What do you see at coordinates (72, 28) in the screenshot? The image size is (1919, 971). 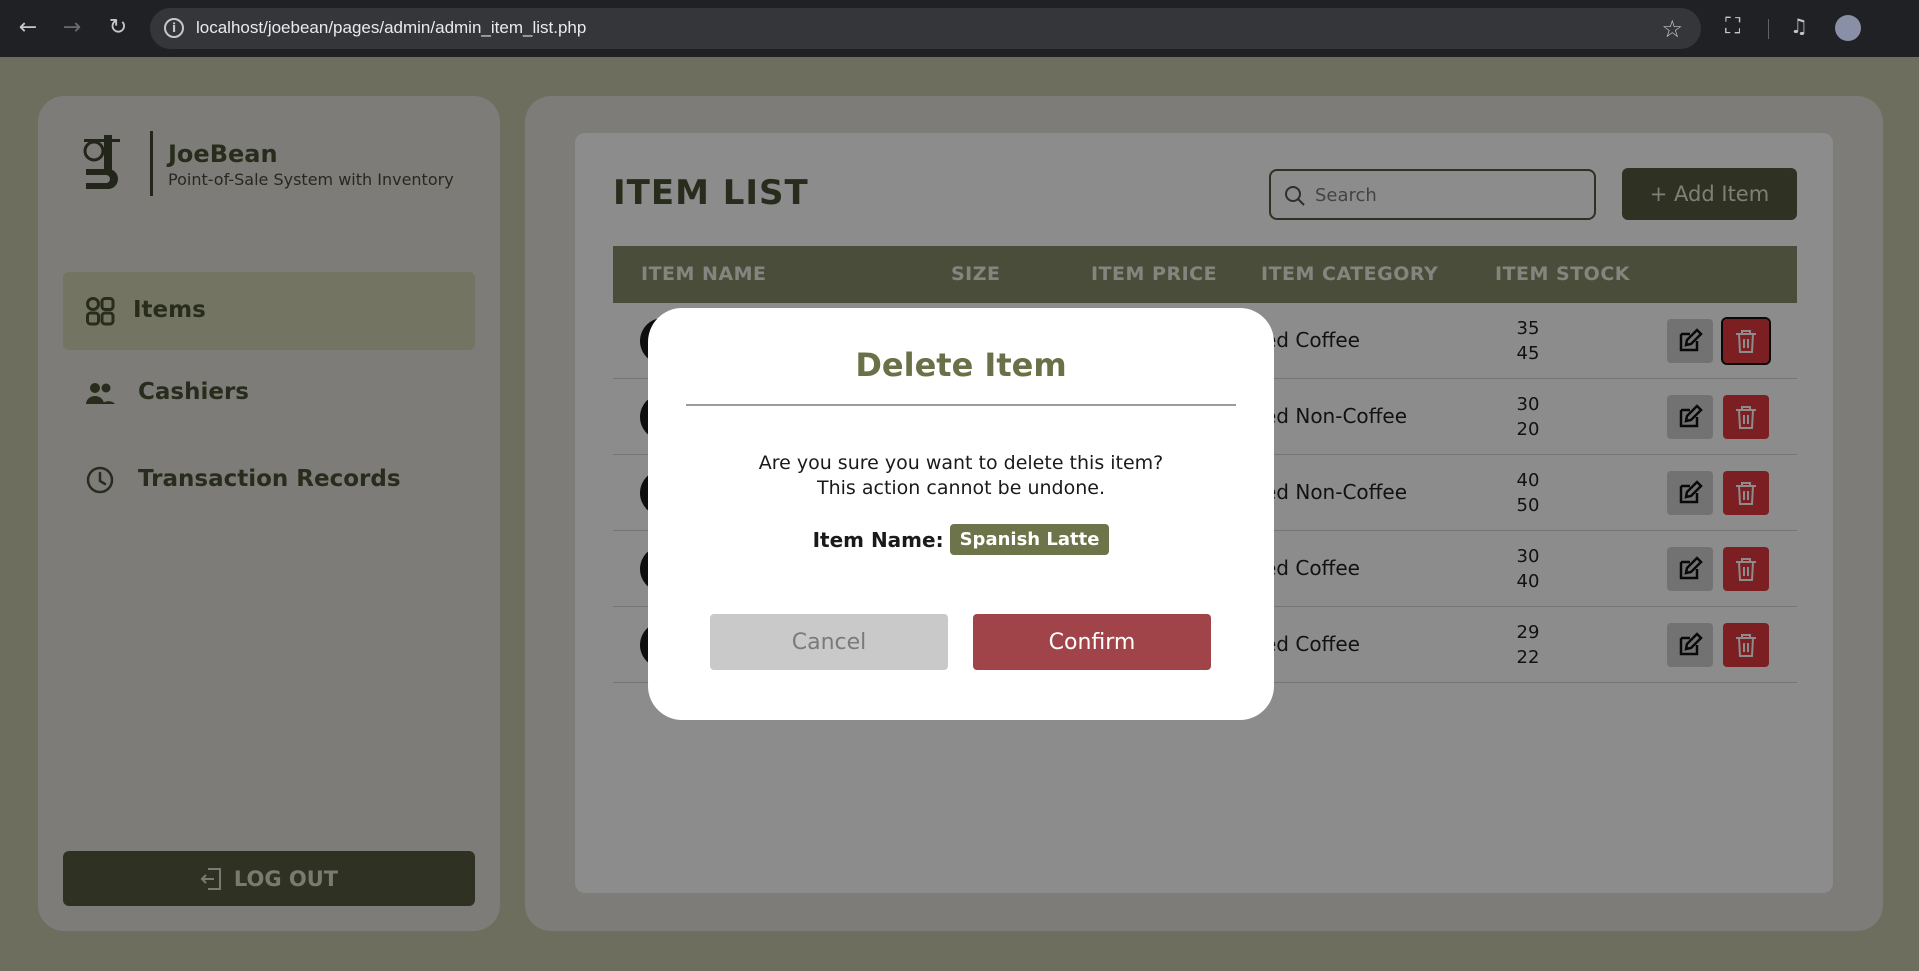 I see `forward-icon: →` at bounding box center [72, 28].